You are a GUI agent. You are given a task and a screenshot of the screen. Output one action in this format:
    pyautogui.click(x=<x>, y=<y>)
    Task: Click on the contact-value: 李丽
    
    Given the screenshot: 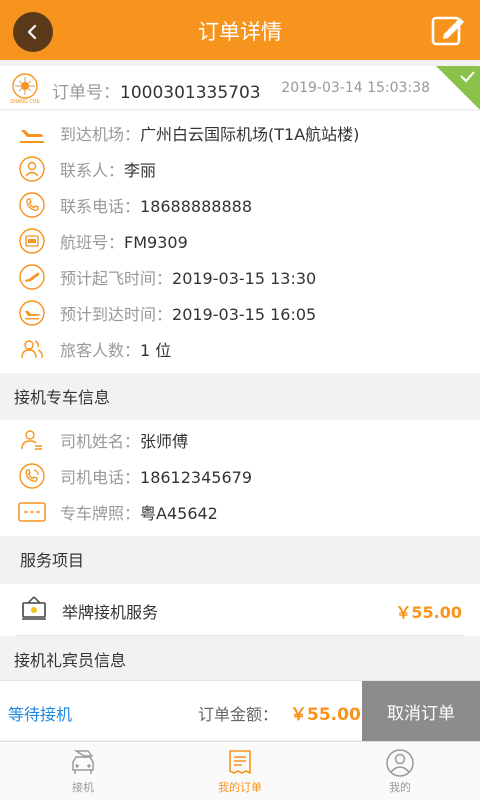 What is the action you would take?
    pyautogui.click(x=140, y=170)
    